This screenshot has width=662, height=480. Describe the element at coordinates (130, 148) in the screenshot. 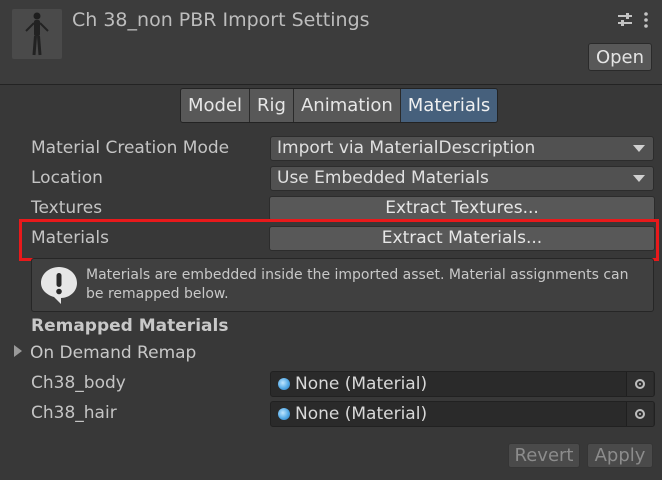

I see `material-creation-mode-label: Material Creation Mode` at that location.